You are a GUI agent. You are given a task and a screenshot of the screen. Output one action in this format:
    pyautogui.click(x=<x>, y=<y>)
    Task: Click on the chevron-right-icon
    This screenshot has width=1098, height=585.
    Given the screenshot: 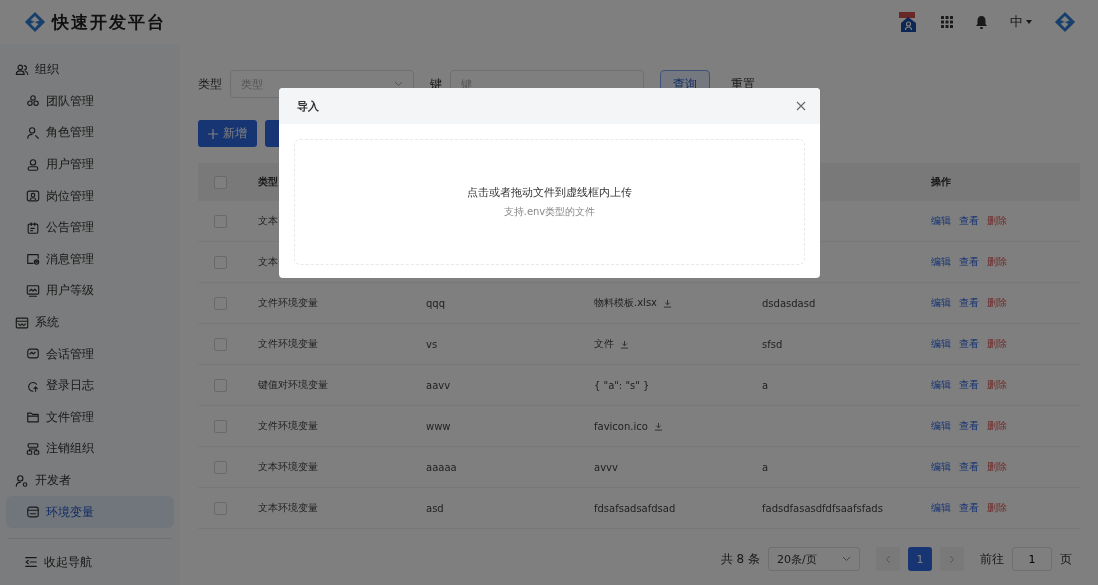 What is the action you would take?
    pyautogui.click(x=952, y=559)
    